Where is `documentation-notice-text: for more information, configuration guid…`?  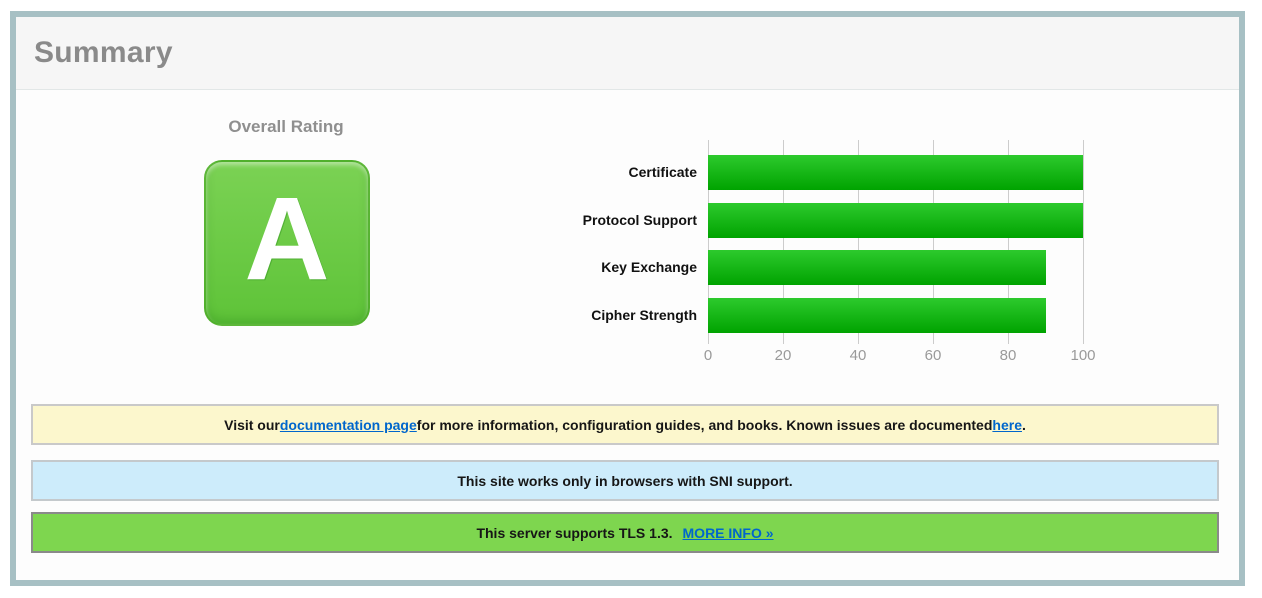 documentation-notice-text: for more information, configuration guid… is located at coordinates (704, 424).